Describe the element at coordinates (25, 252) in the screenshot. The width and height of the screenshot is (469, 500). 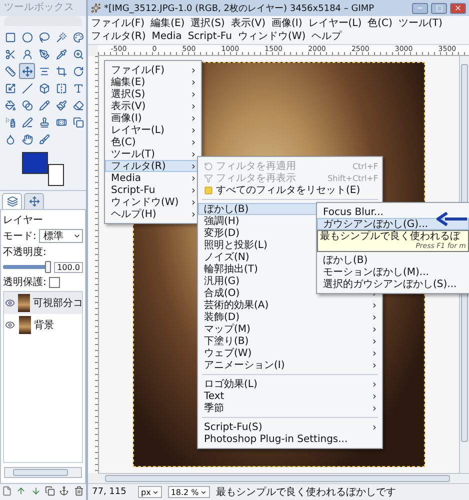
I see `opacity-label: 不透明度:` at that location.